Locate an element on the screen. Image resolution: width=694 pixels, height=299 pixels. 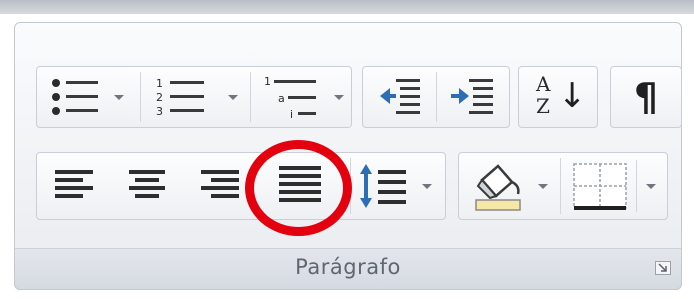
align-left-icon is located at coordinates (75, 186).